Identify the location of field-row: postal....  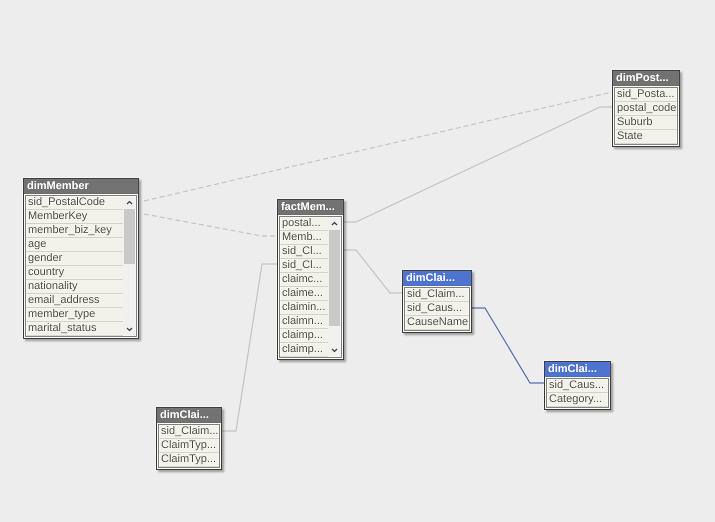
(304, 224).